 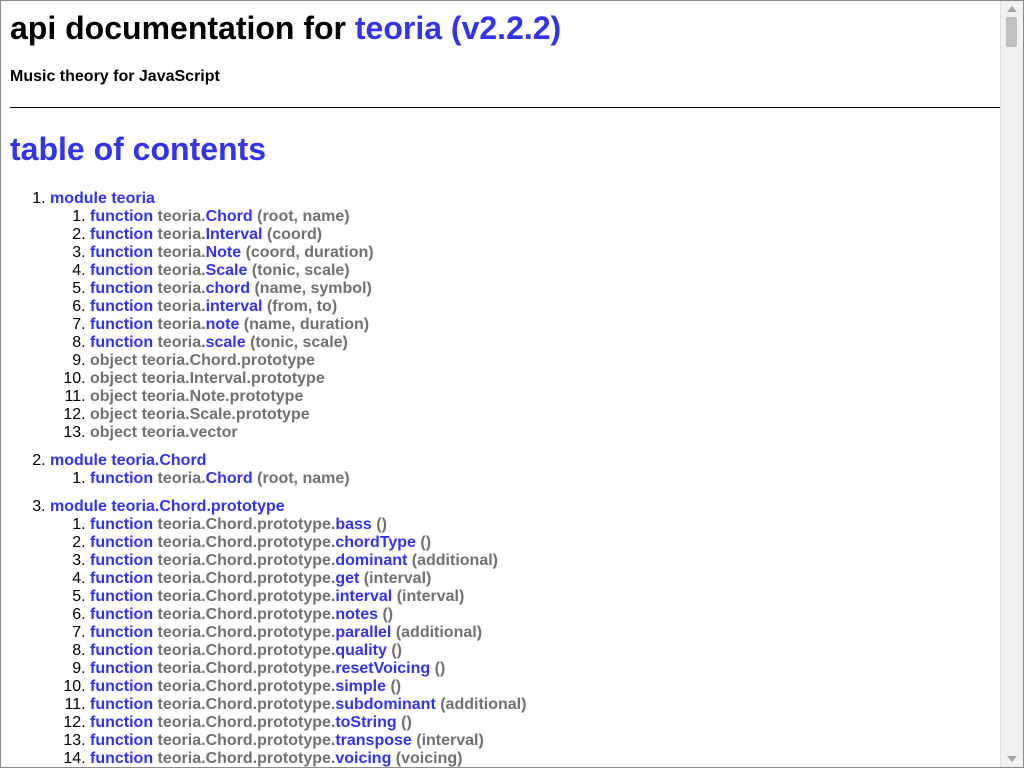 I want to click on module-link: module teoria.Chord, so click(x=128, y=460).